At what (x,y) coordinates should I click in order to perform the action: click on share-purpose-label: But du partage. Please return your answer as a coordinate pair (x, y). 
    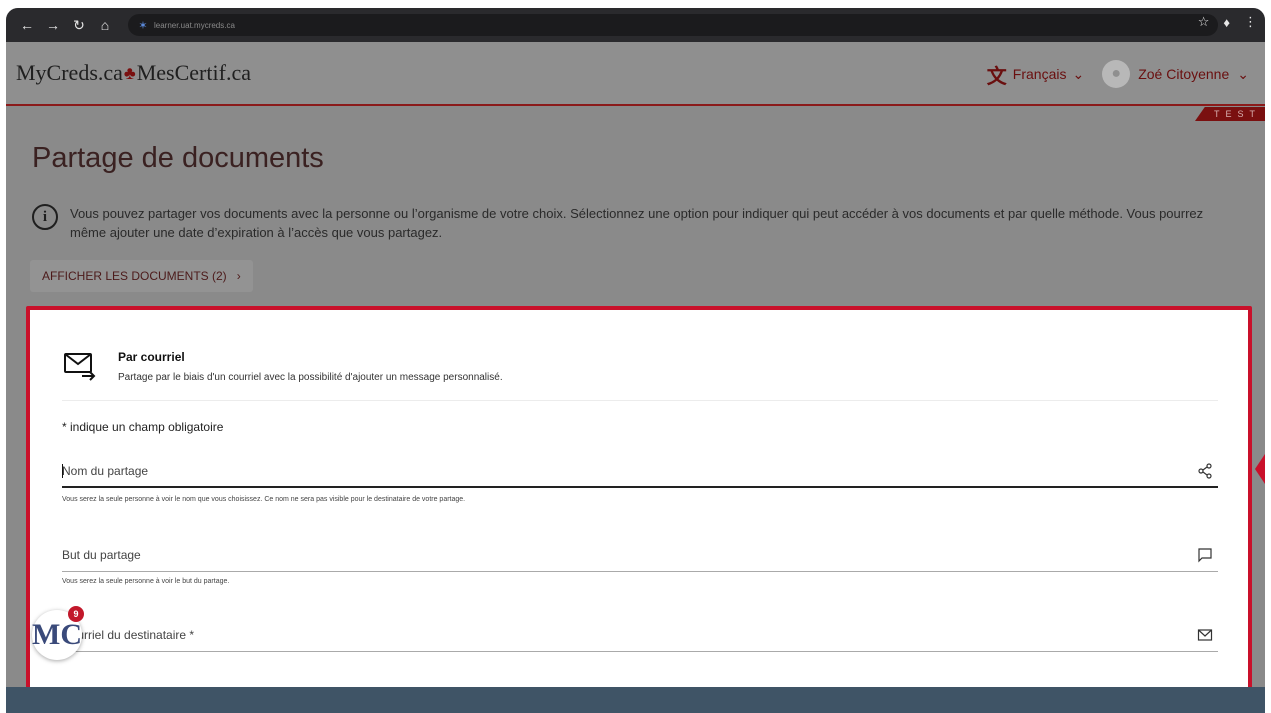
    Looking at the image, I should click on (101, 555).